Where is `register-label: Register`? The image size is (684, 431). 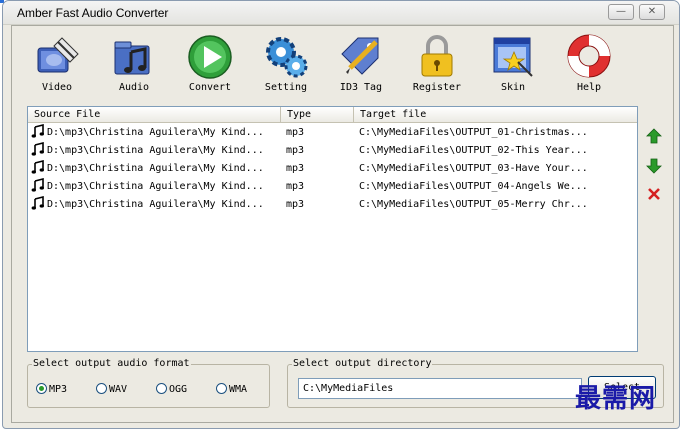 register-label: Register is located at coordinates (437, 87).